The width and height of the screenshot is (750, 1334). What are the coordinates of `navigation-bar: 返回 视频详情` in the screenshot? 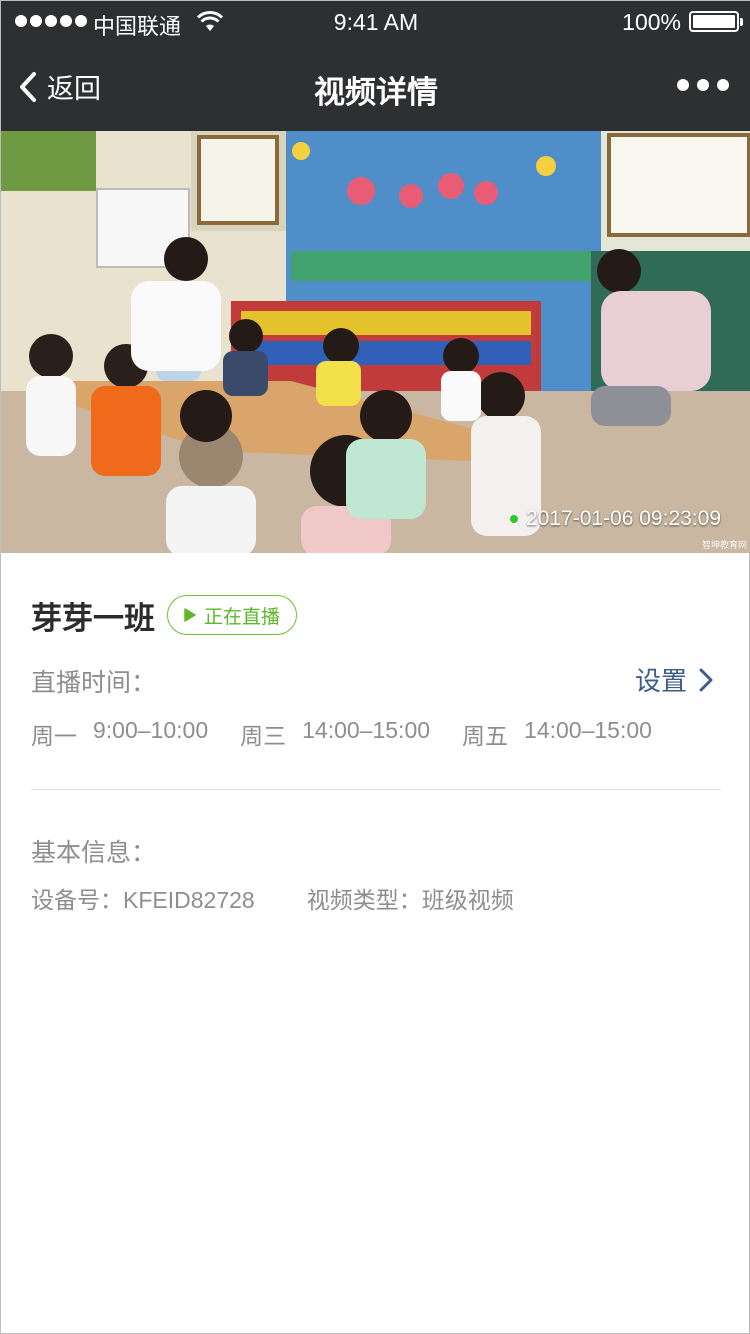 It's located at (375, 88).